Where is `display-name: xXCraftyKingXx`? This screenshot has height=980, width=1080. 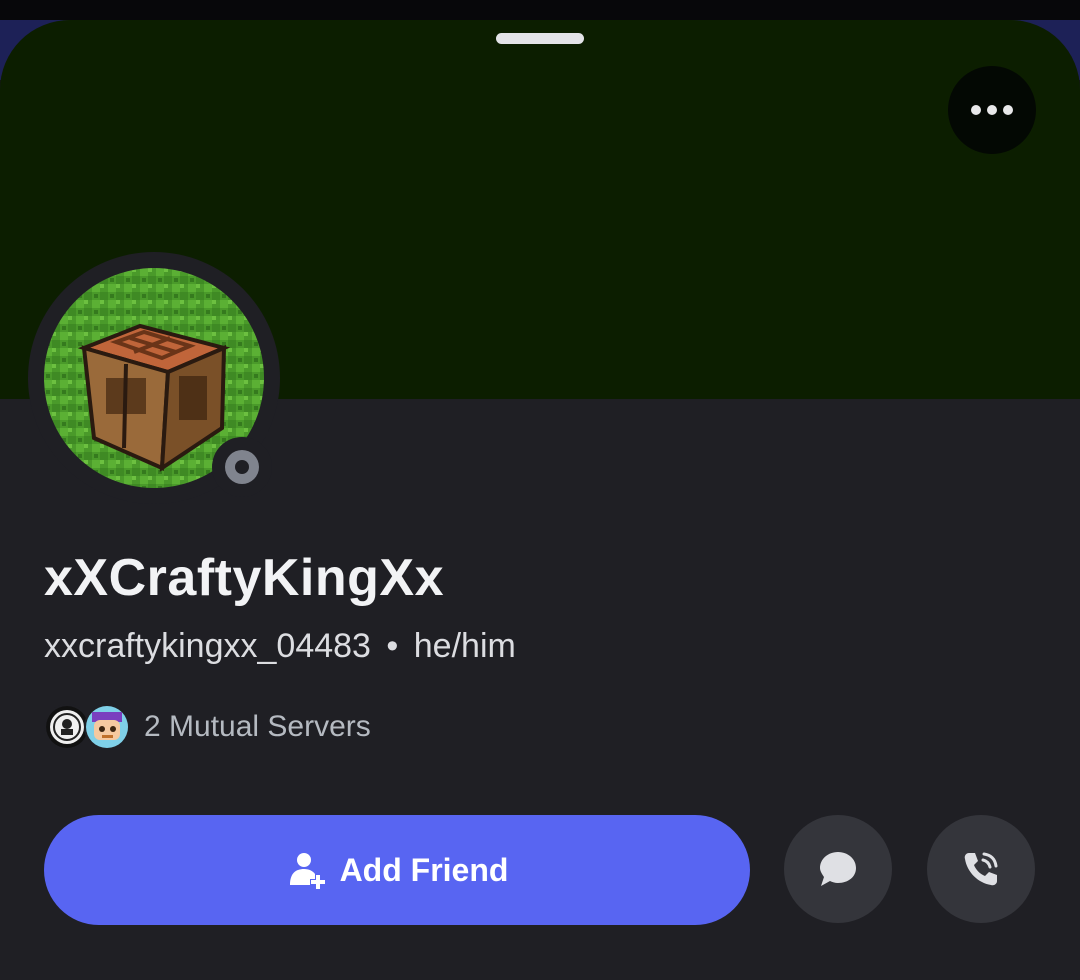 display-name: xXCraftyKingXx is located at coordinates (244, 578).